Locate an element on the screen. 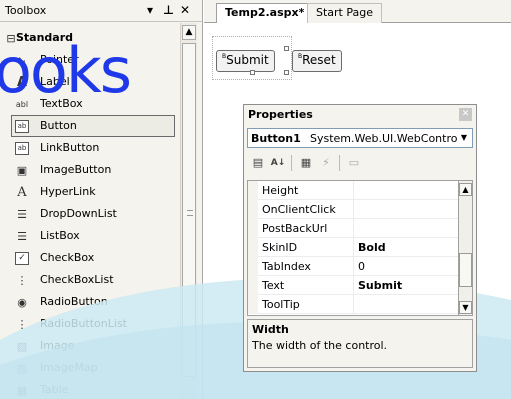 The image size is (511, 399). toolbox-title-bar: Toolbox ▾ ⊥ ✕ is located at coordinates (101, 11).